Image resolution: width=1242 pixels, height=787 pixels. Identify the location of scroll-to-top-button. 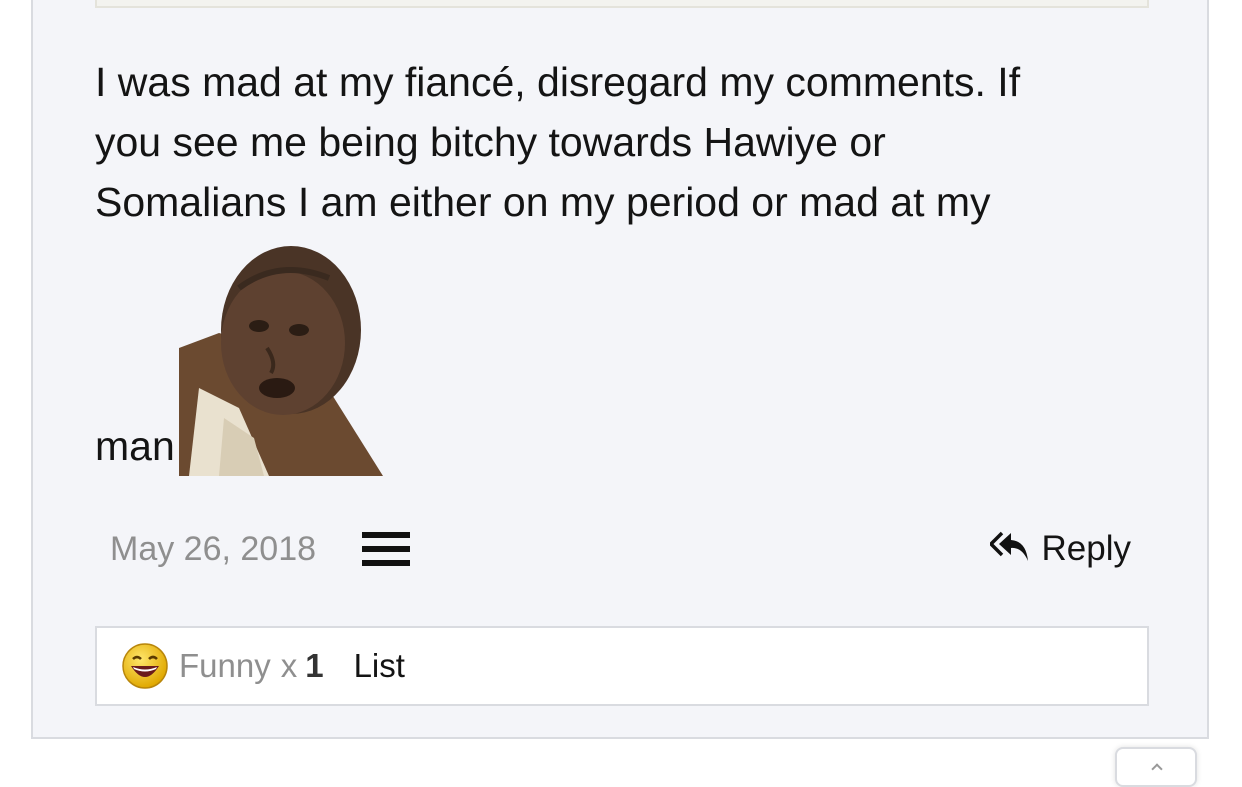
(1156, 767).